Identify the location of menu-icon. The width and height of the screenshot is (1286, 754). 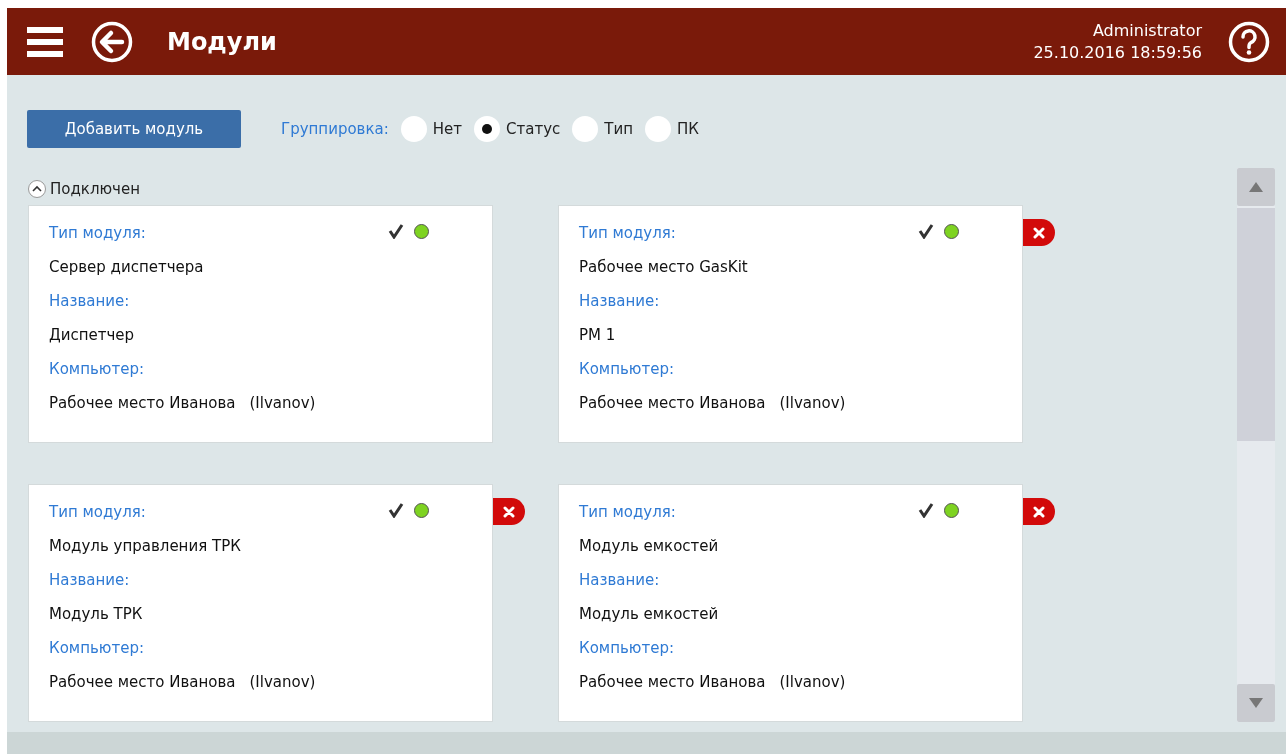
(45, 41).